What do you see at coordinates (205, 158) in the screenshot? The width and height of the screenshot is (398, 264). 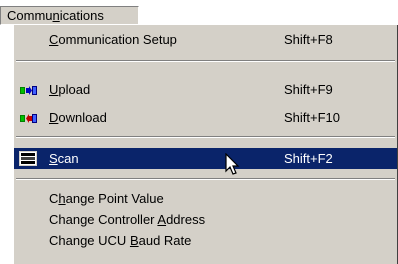 I see `menu-item-scan: Scan Shift+F2` at bounding box center [205, 158].